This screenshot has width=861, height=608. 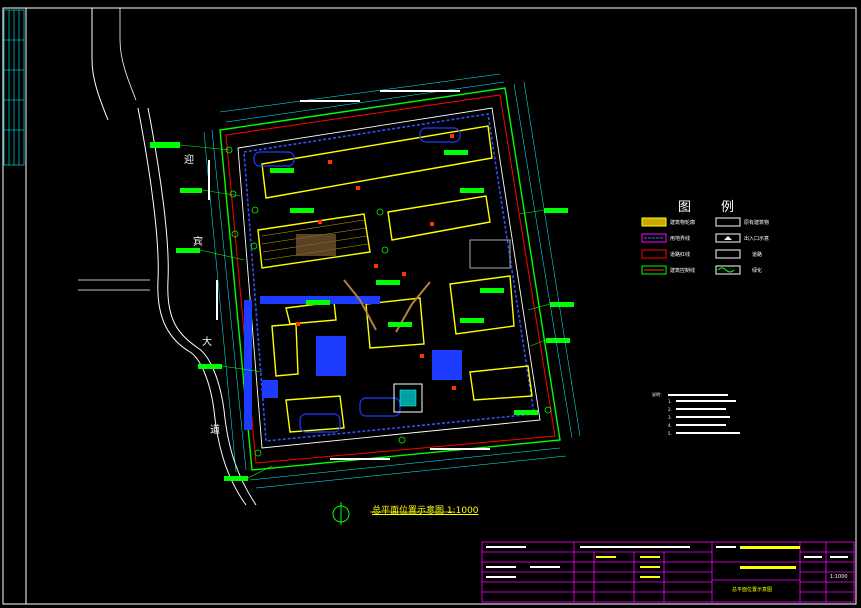 What do you see at coordinates (721, 207) in the screenshot?
I see `legend-title: 图例` at bounding box center [721, 207].